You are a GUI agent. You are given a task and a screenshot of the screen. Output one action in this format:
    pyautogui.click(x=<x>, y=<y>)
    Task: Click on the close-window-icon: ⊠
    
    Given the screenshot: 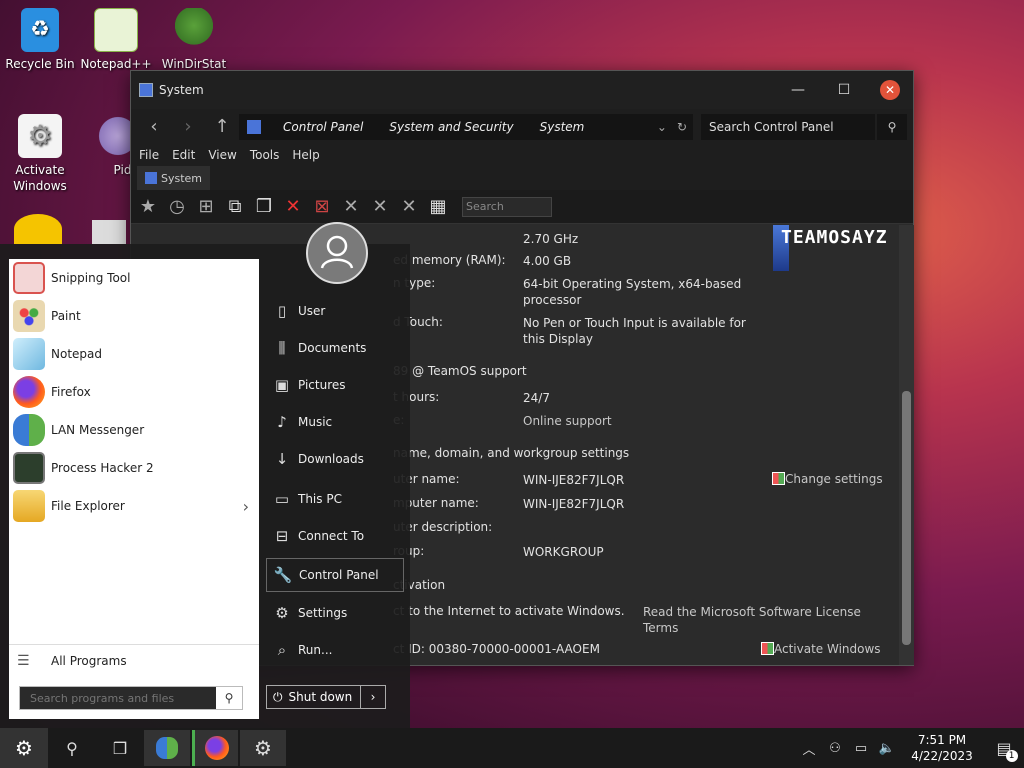 What is the action you would take?
    pyautogui.click(x=322, y=207)
    